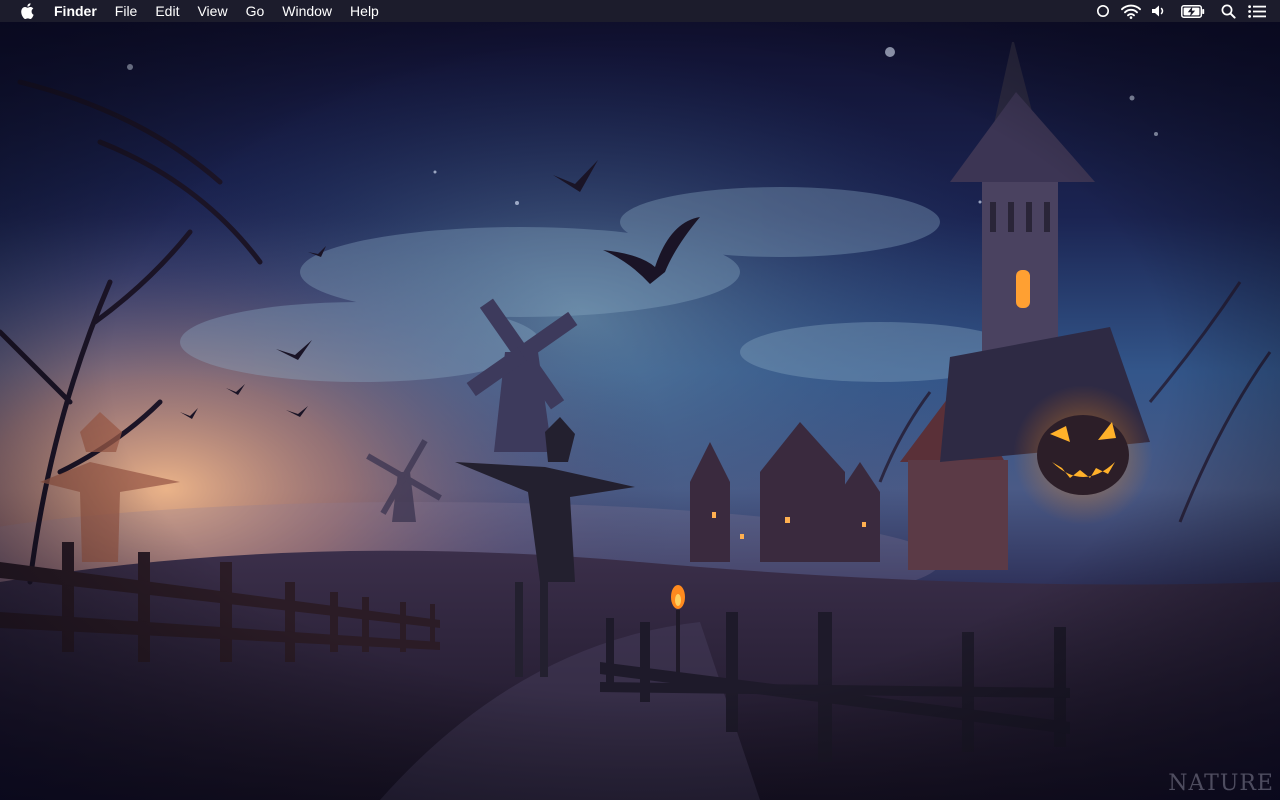 The height and width of the screenshot is (800, 1280). I want to click on notification-center-icon, so click(1257, 11).